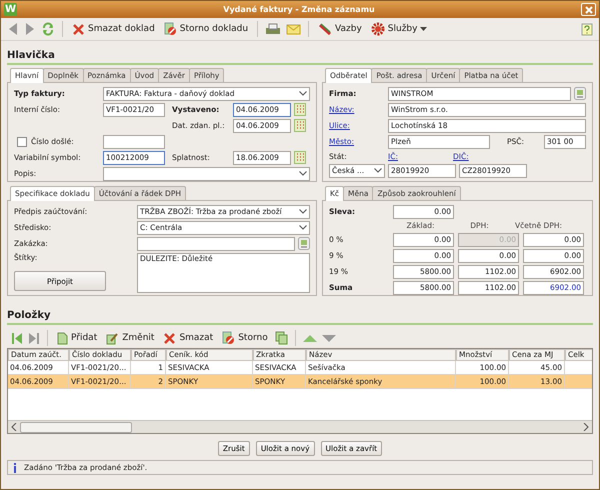 Image resolution: width=600 pixels, height=490 pixels. Describe the element at coordinates (17, 338) in the screenshot. I see `first-record-icon` at that location.